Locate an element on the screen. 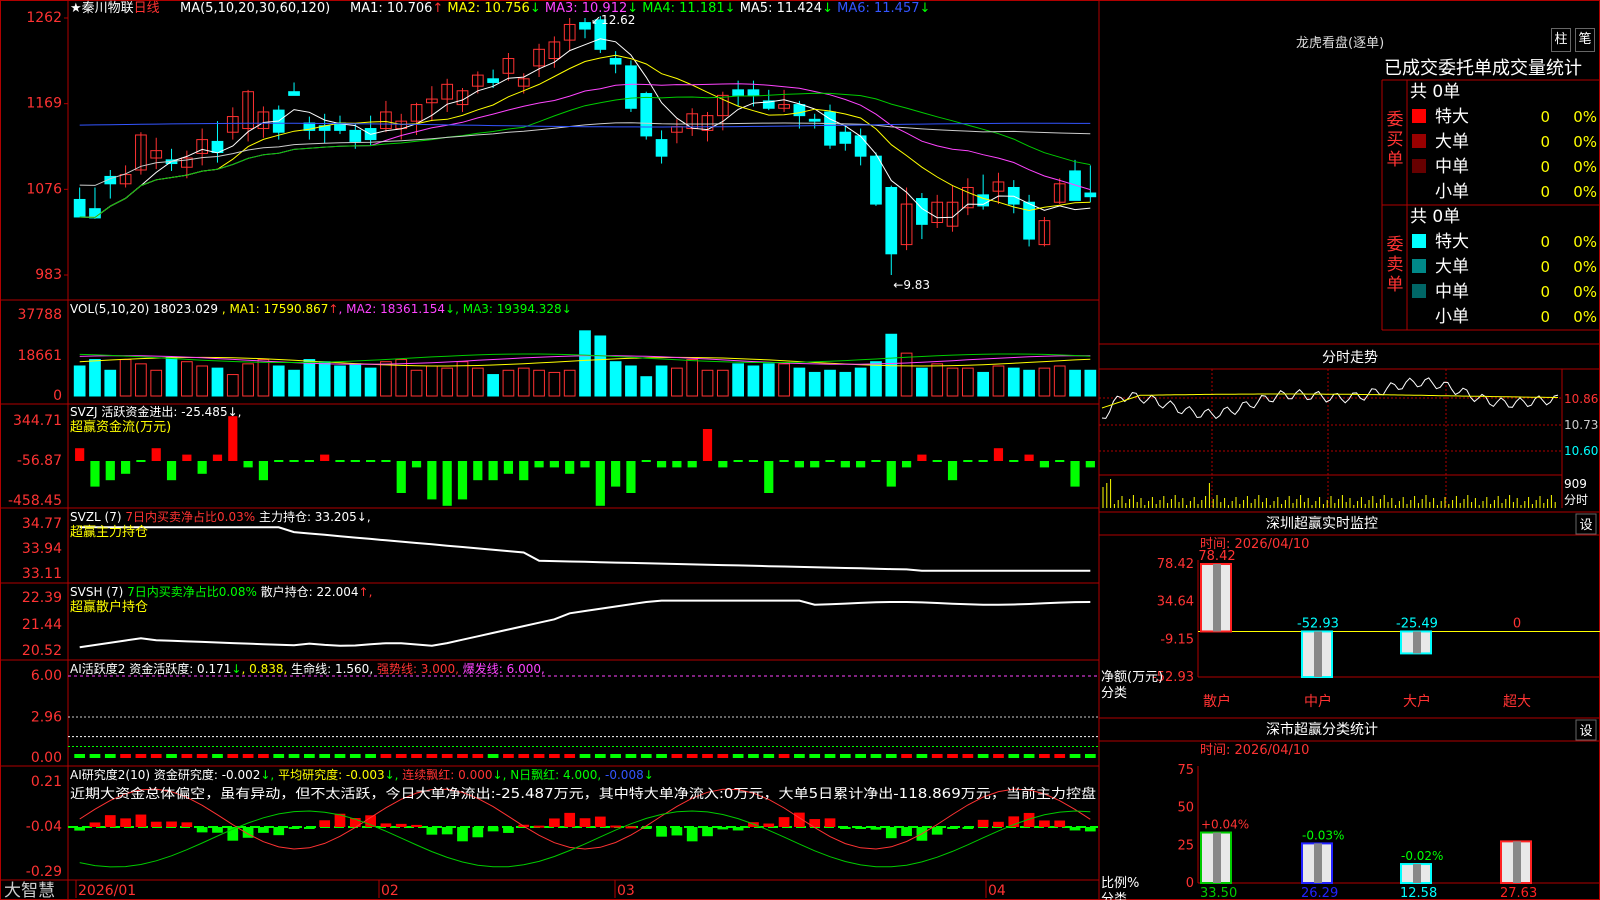  bar-mode-button: 柱 is located at coordinates (1561, 40).